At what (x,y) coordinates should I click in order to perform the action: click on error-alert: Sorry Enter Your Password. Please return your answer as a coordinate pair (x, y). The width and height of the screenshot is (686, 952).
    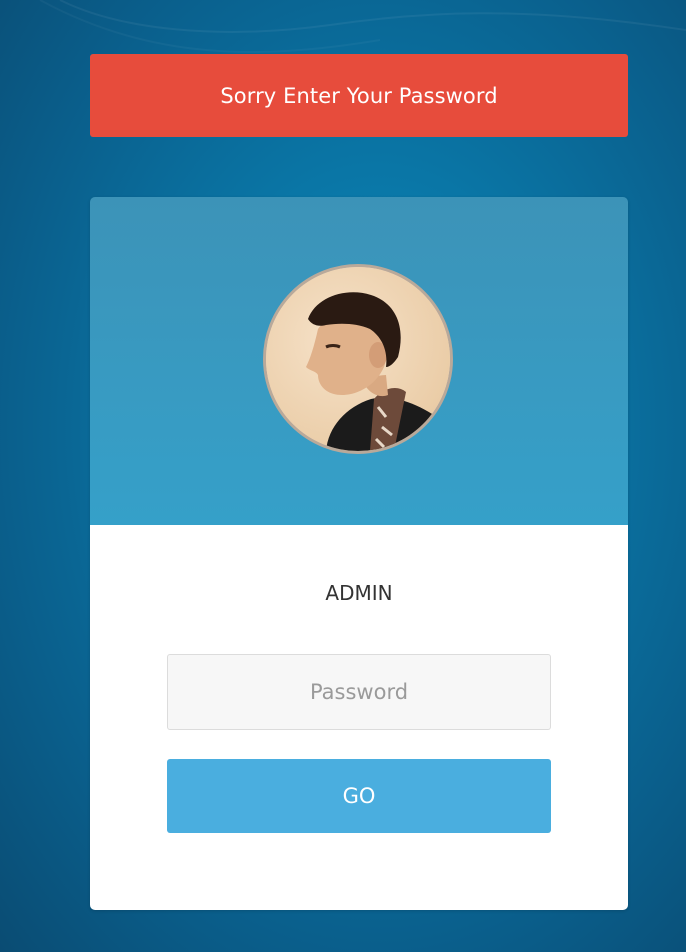
    Looking at the image, I should click on (359, 95).